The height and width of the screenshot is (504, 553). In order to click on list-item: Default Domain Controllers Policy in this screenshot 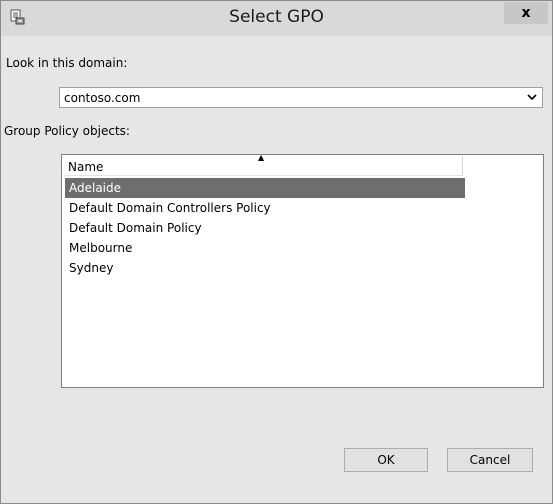, I will do `click(265, 208)`.